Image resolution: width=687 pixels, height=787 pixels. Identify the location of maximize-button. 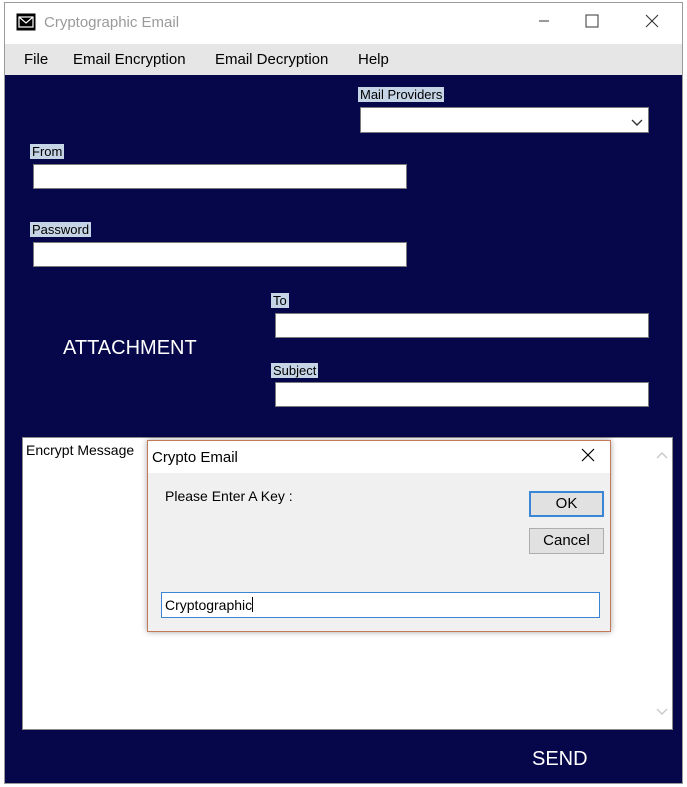
(592, 23).